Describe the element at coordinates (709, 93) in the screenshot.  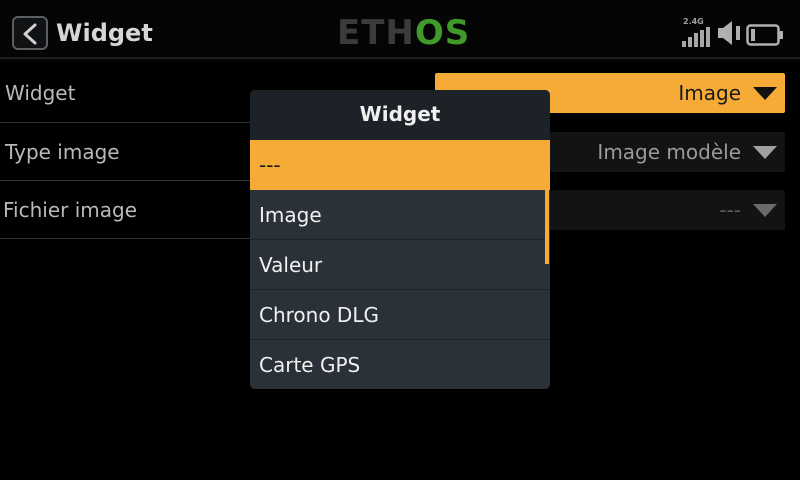
I see `dropdown-value: Image` at that location.